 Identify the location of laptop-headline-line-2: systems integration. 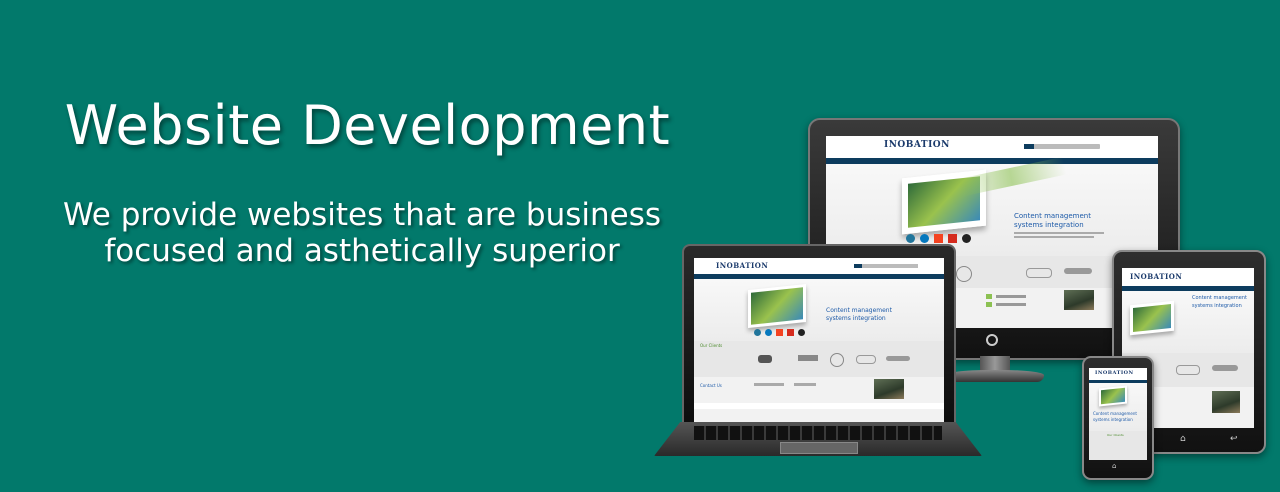
(856, 318).